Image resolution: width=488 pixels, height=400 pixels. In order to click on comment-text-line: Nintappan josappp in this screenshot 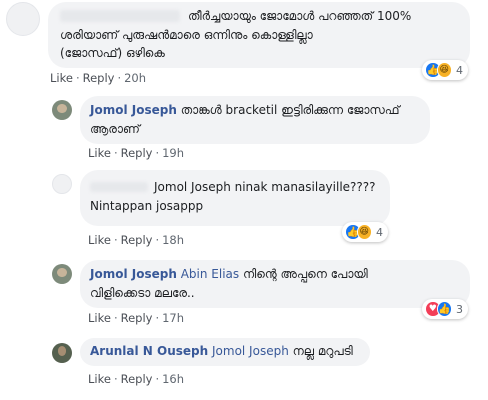, I will do `click(147, 205)`.